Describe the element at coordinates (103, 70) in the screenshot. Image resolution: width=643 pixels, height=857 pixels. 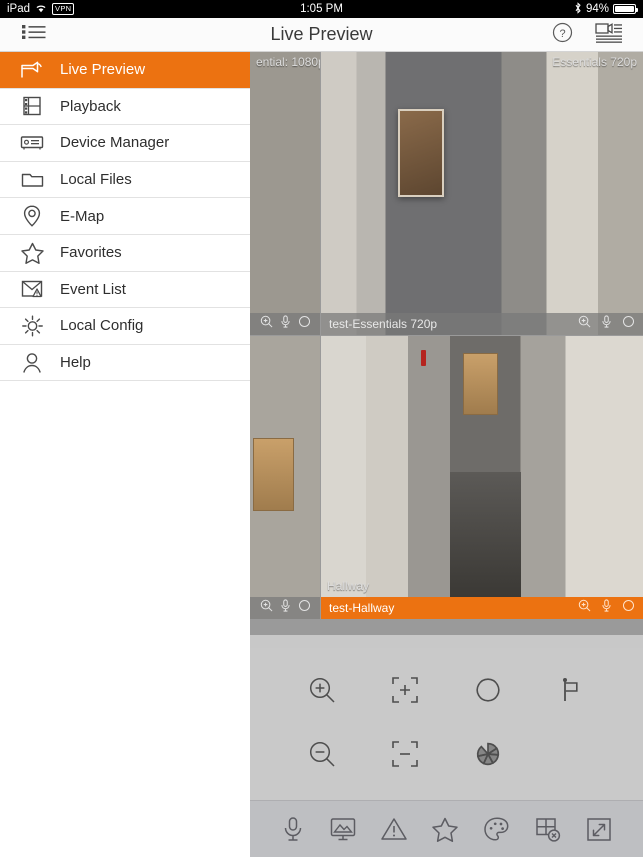
I see `sidebar-item-label: Live Preview` at that location.